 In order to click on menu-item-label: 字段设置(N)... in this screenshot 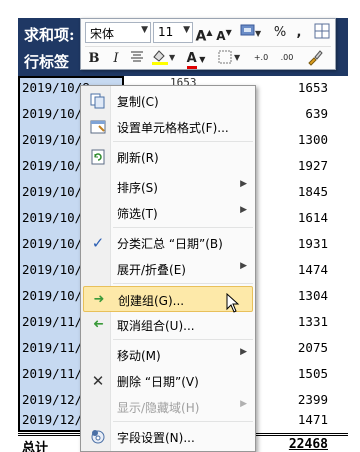, I will do `click(156, 438)`.